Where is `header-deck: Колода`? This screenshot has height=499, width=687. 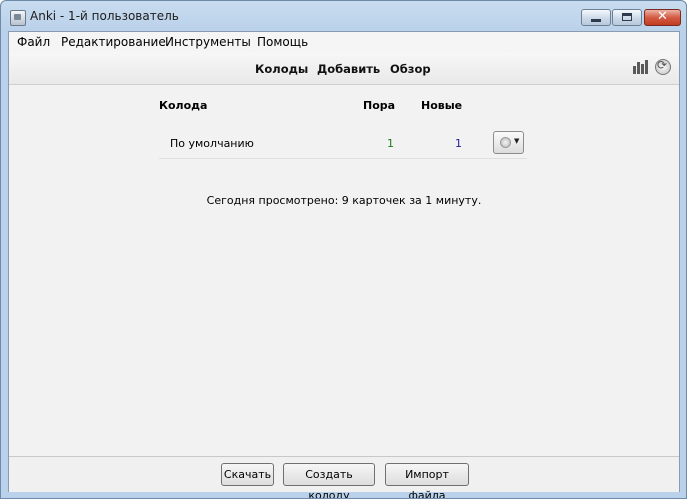
header-deck: Колода is located at coordinates (183, 105).